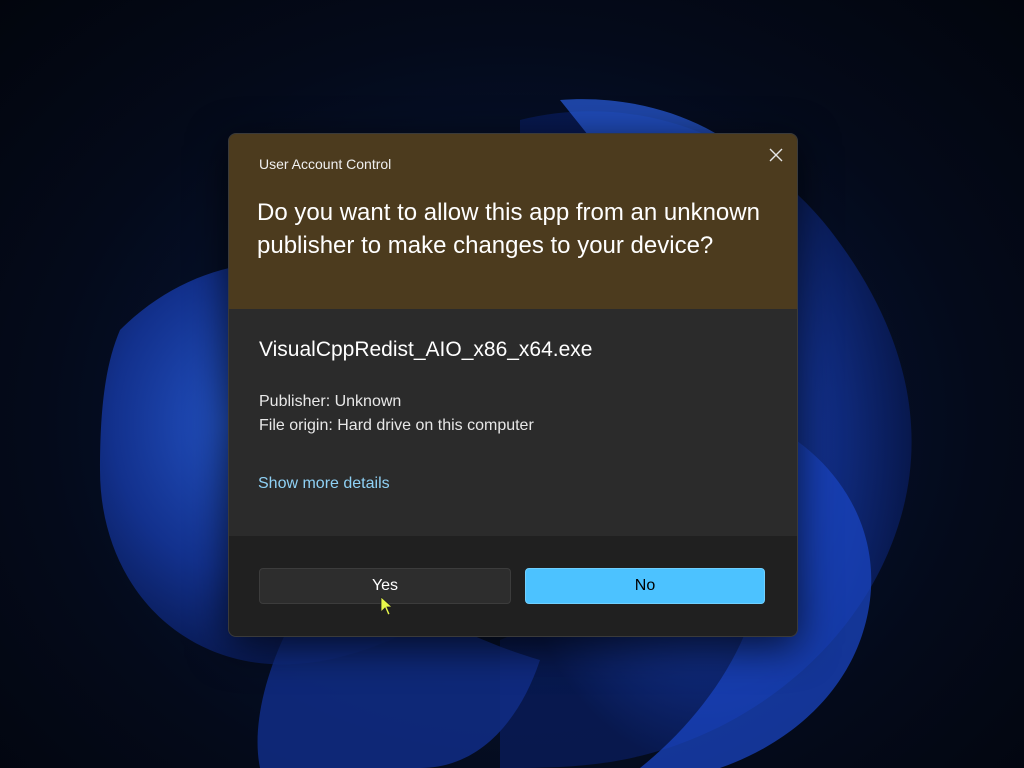  Describe the element at coordinates (325, 164) in the screenshot. I see `dialog-title: User Account Control` at that location.